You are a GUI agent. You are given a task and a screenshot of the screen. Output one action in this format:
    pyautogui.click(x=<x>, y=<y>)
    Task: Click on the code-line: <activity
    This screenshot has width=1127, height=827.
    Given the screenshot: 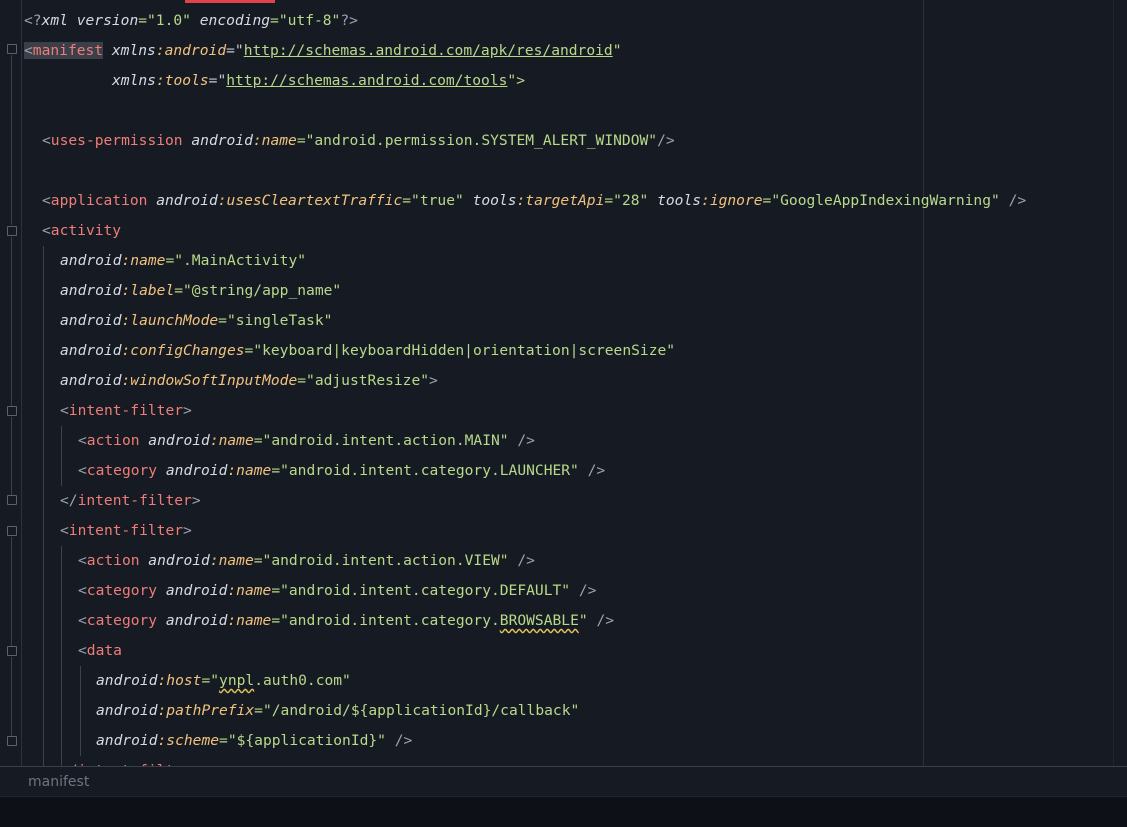 What is the action you would take?
    pyautogui.click(x=81, y=231)
    